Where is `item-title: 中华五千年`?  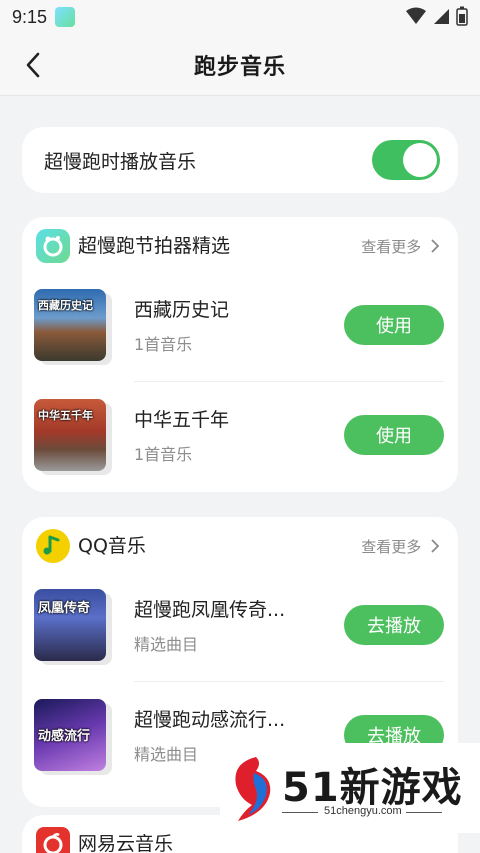
item-title: 中华五千年 is located at coordinates (182, 420).